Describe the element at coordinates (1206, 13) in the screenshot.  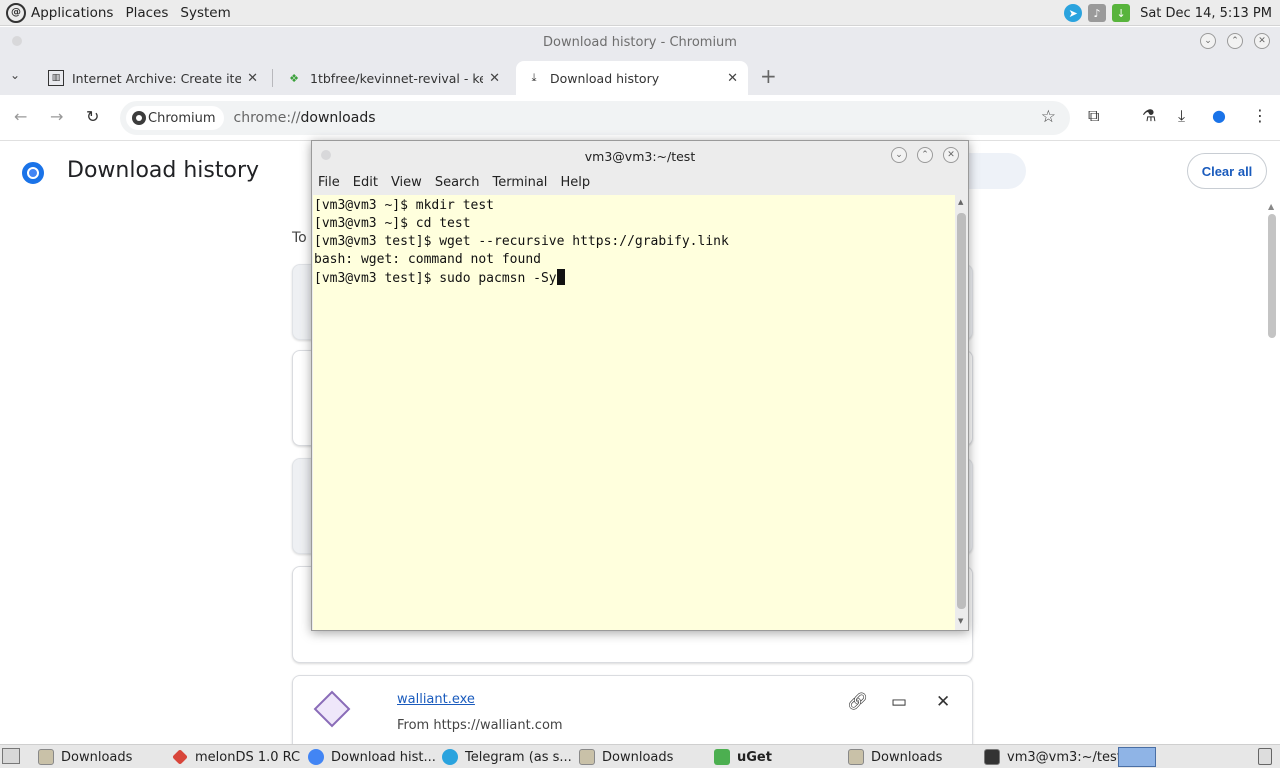
I see `clock: Sat Dec 14, 5:13 PM` at that location.